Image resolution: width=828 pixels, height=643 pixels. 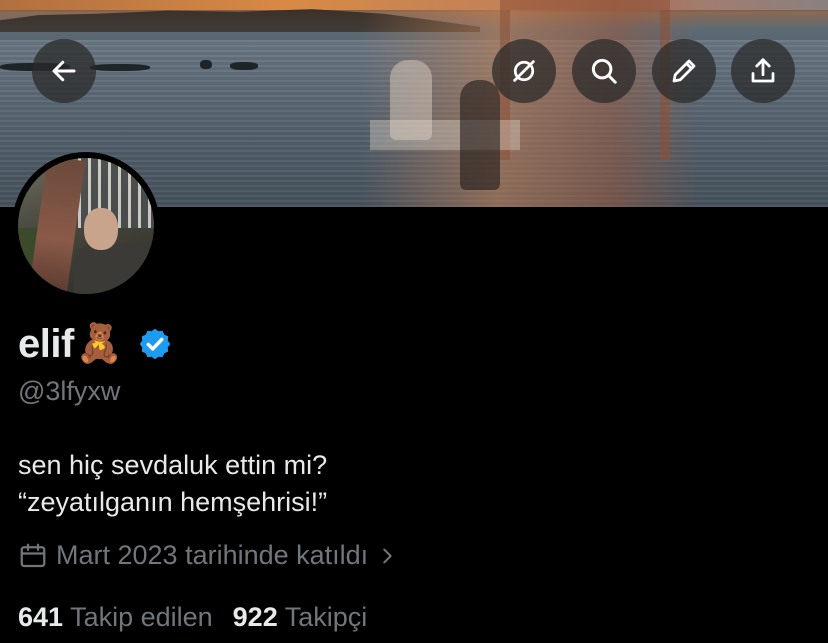 I want to click on search-icon, so click(x=604, y=71).